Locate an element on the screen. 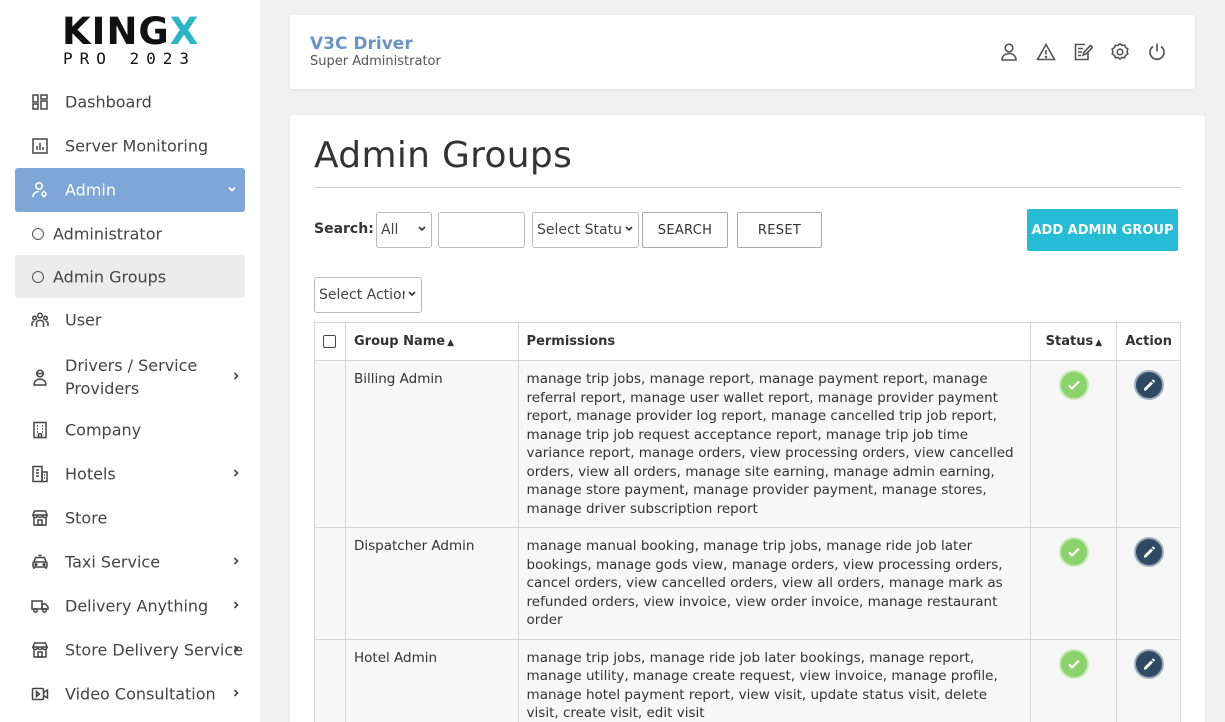  sidebar-item-label: Admin is located at coordinates (90, 190).